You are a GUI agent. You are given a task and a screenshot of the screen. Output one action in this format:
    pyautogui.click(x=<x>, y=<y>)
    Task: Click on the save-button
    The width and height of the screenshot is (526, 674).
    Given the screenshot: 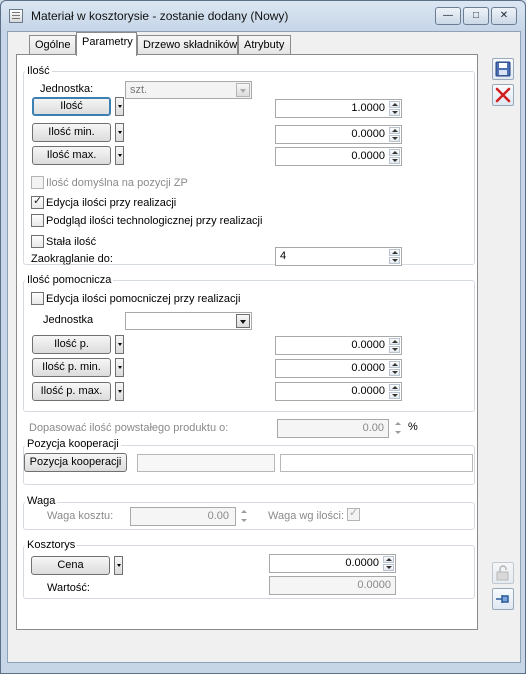 What is the action you would take?
    pyautogui.click(x=503, y=69)
    